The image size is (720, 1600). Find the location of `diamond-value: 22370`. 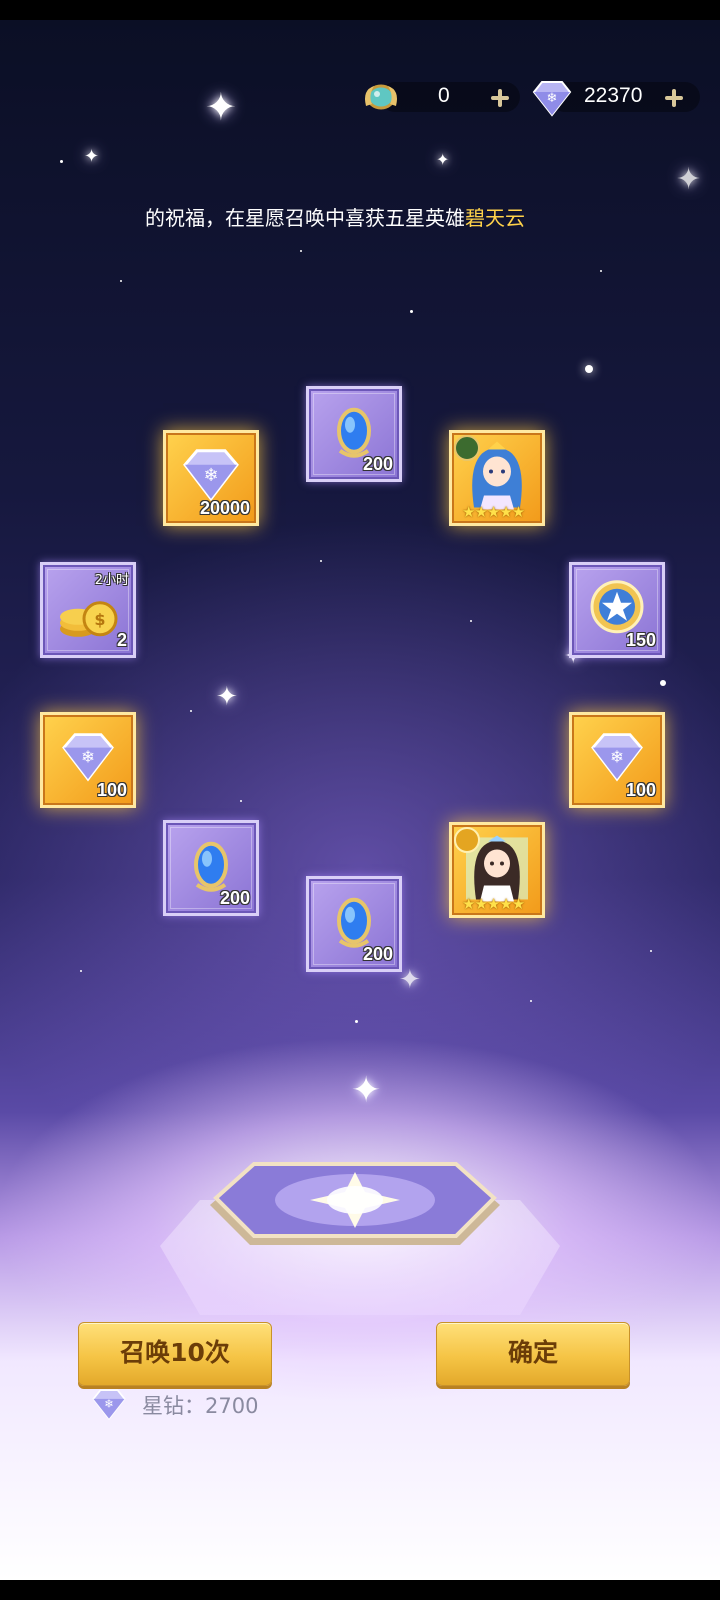

diamond-value: 22370 is located at coordinates (613, 95).